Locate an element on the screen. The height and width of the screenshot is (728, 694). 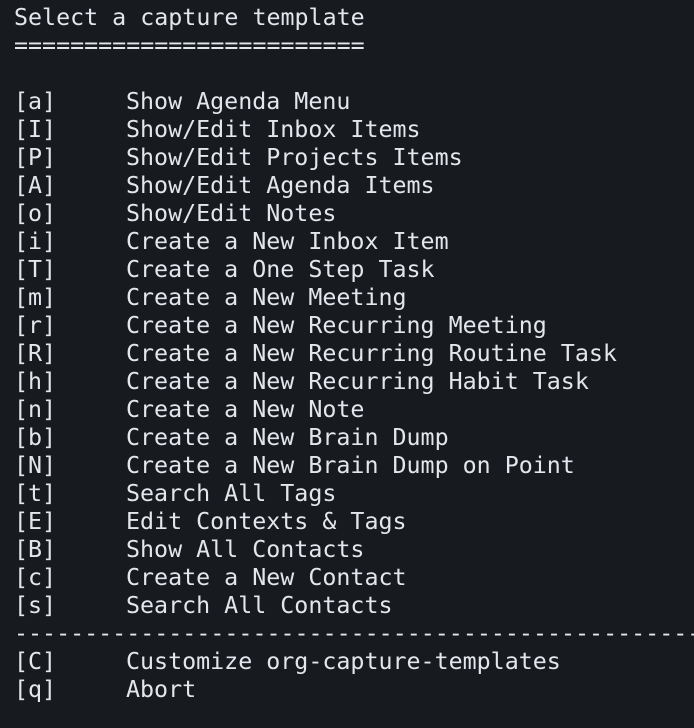
menu-item-label: Create a New Brain Dump is located at coordinates (287, 437).